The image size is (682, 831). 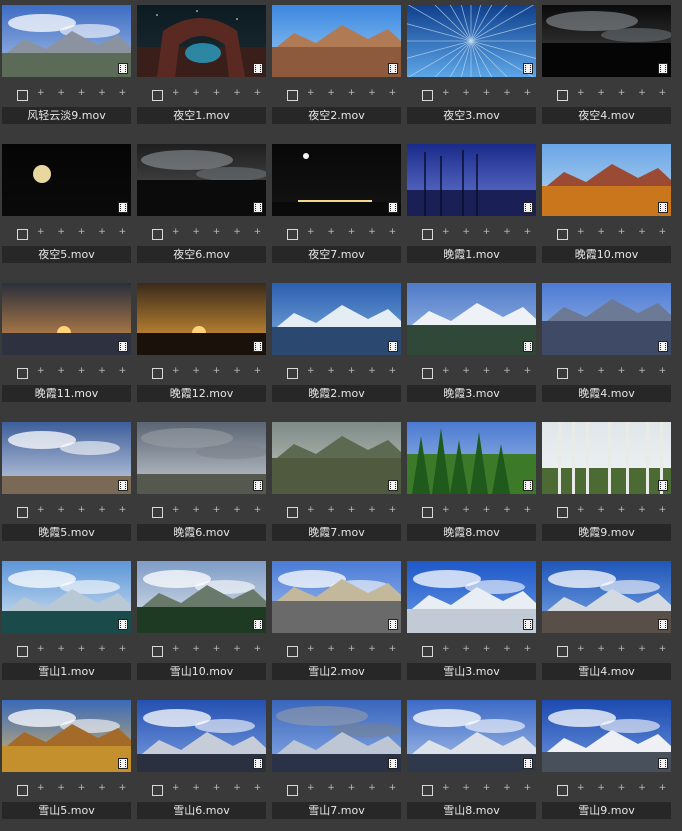 I want to click on clip-filename: 雪山9.mov, so click(x=606, y=810).